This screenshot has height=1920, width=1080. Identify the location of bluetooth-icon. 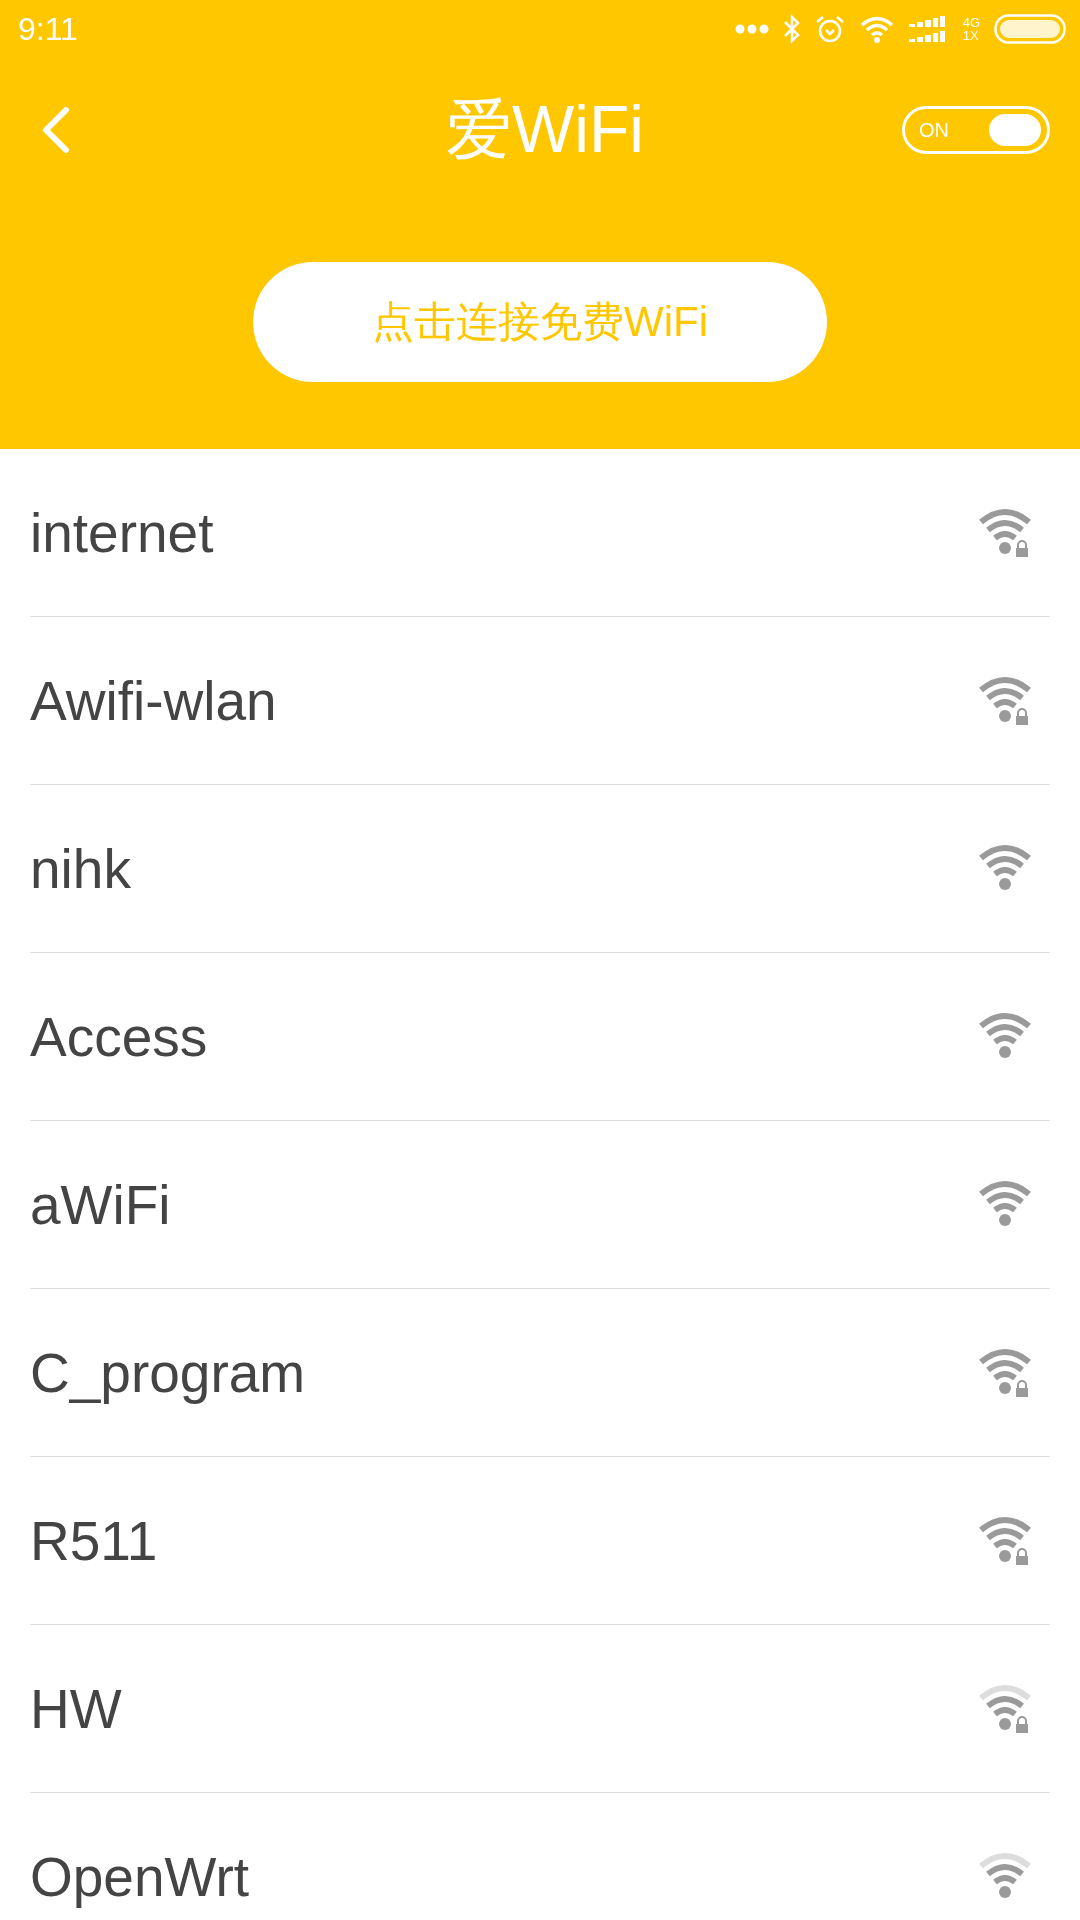
(791, 29).